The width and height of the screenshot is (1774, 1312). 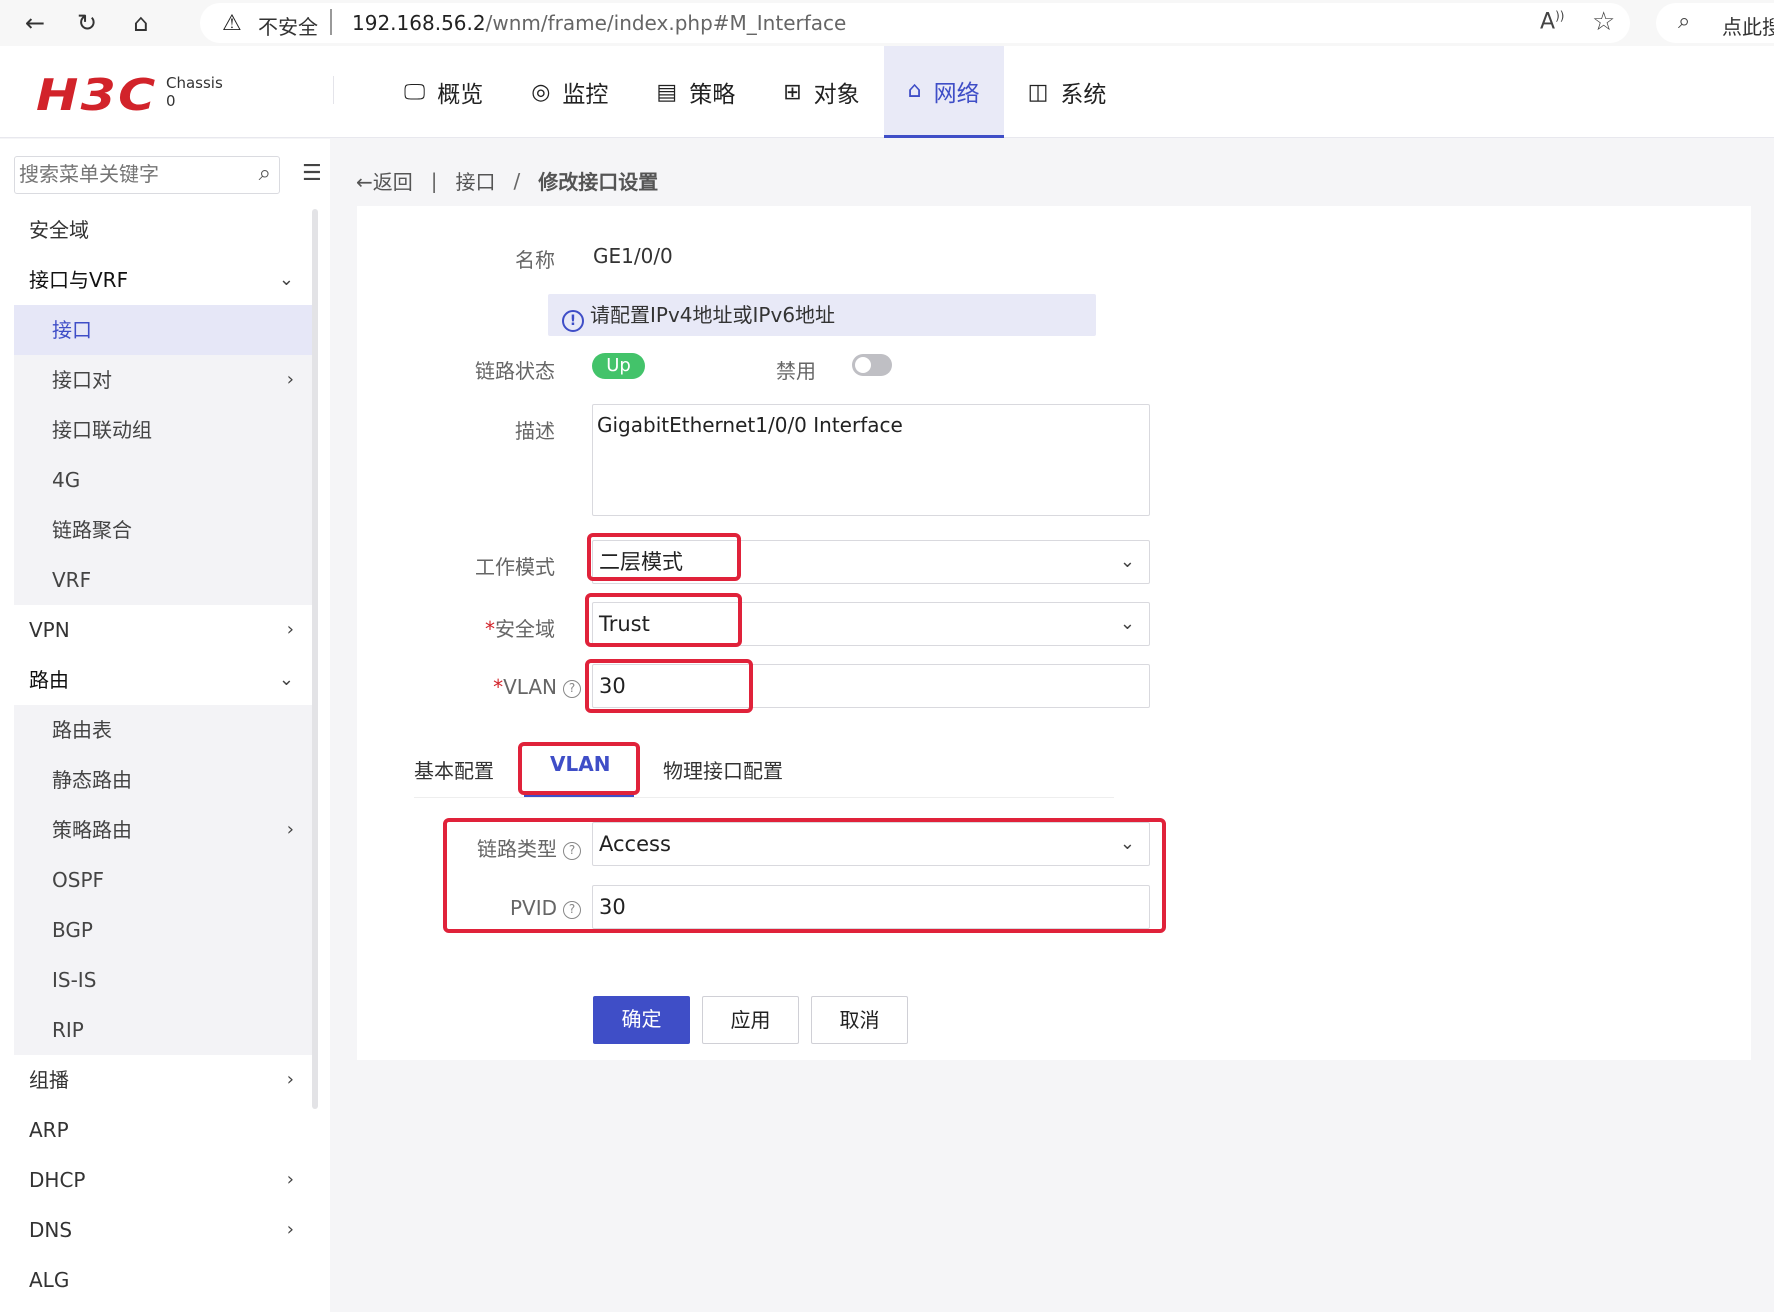 I want to click on sidebar-item-bgp: BGP, so click(x=163, y=930).